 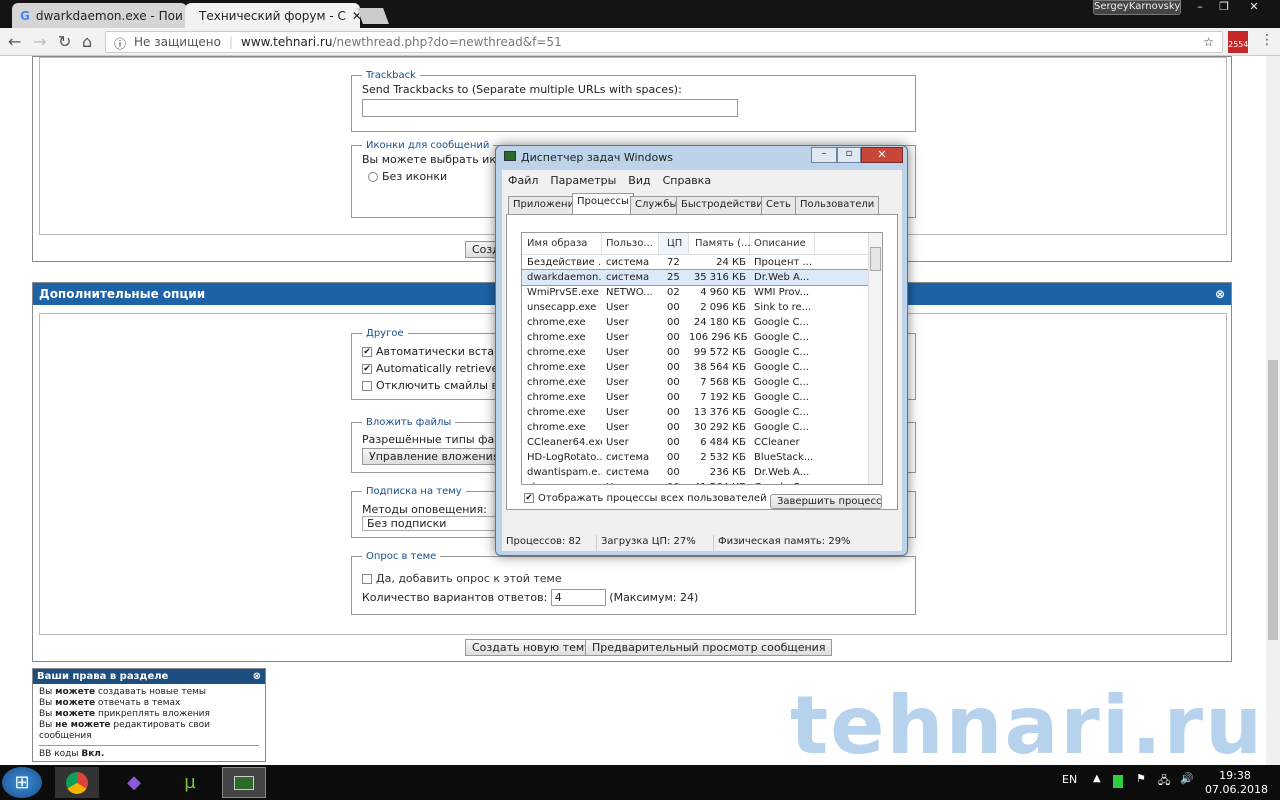 I want to click on show-all-processes-option: ✔ Отображать процессы всех пользователей, so click(x=645, y=498).